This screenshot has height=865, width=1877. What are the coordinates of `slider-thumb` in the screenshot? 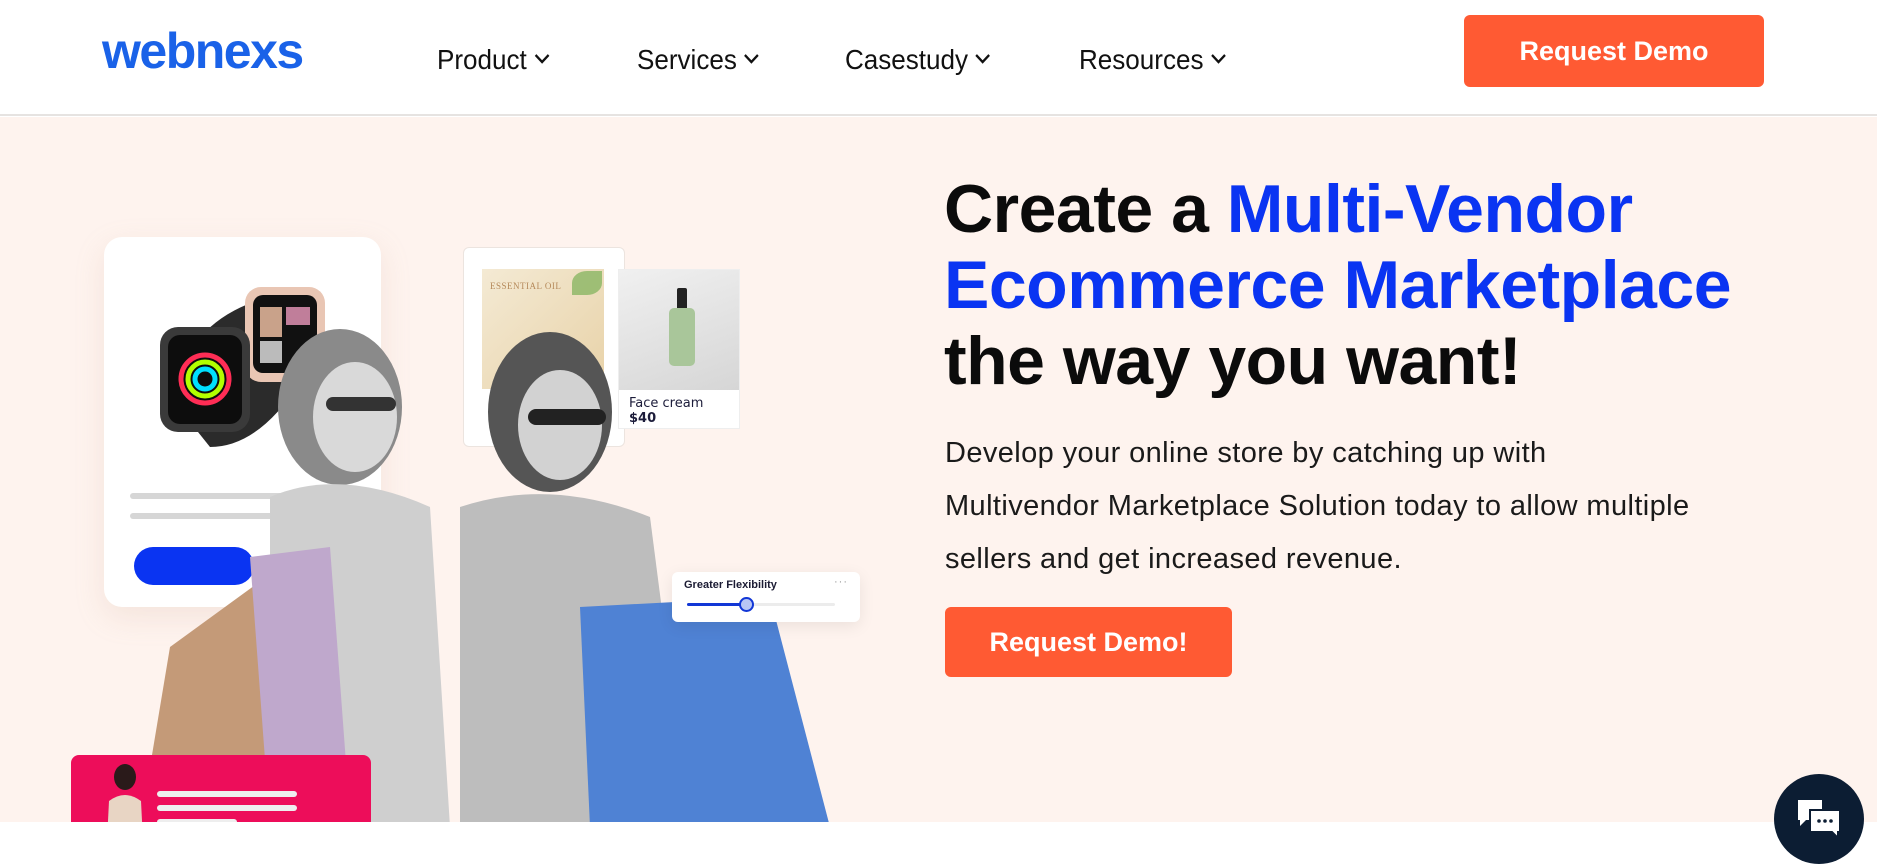 It's located at (747, 604).